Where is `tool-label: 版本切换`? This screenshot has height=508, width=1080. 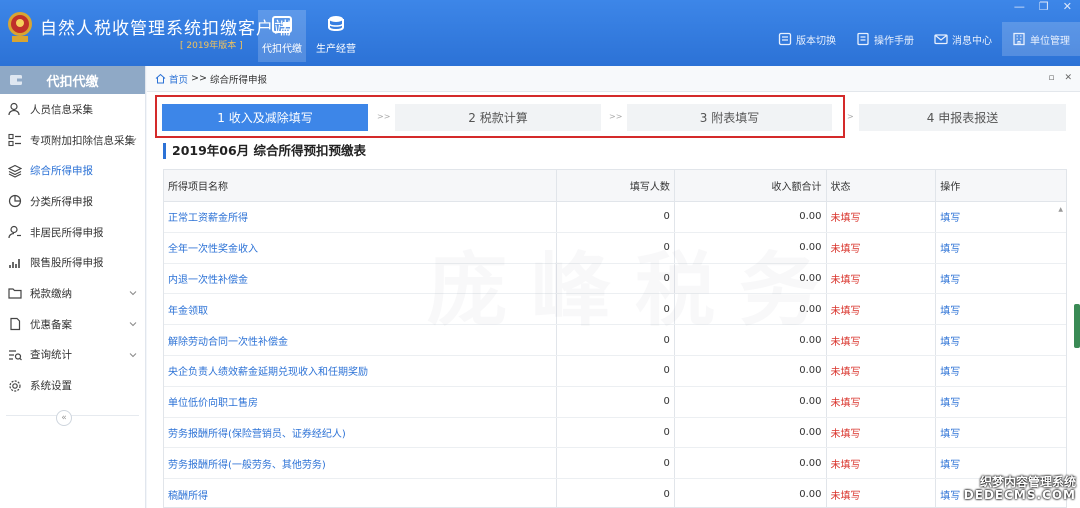 tool-label: 版本切换 is located at coordinates (816, 41).